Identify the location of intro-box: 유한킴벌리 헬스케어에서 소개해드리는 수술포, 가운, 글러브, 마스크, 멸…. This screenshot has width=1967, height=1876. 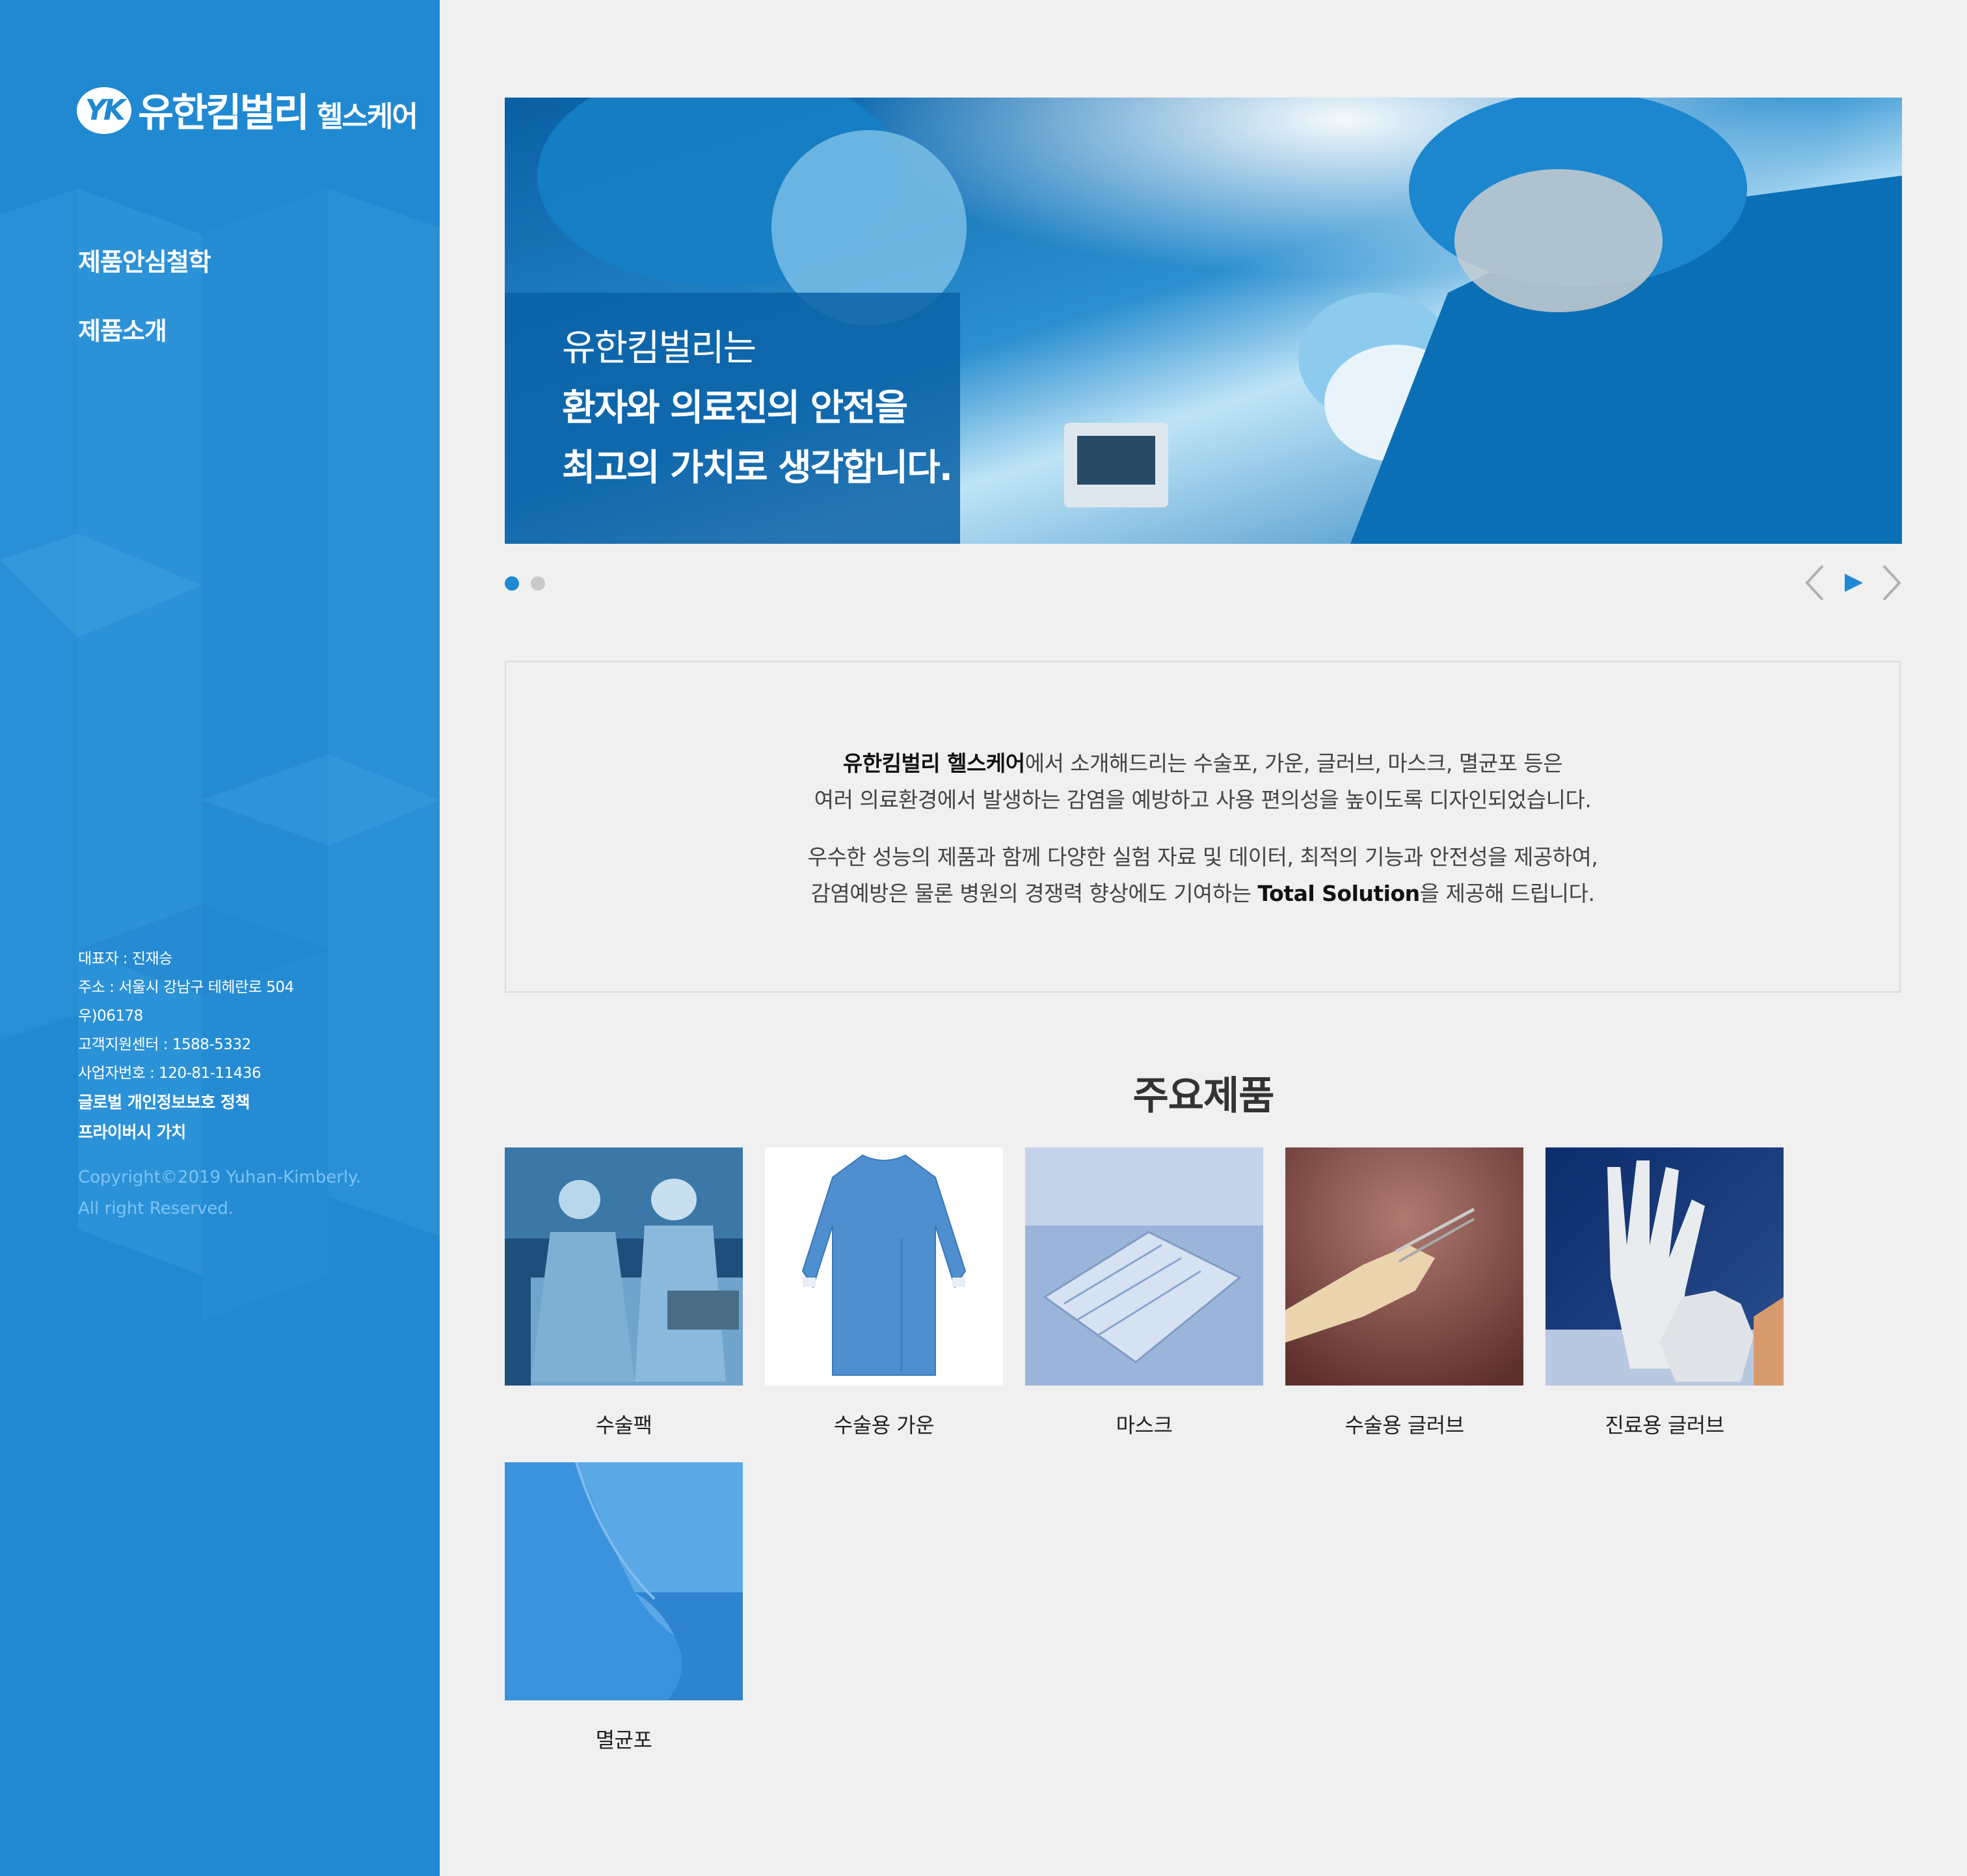
(1203, 827).